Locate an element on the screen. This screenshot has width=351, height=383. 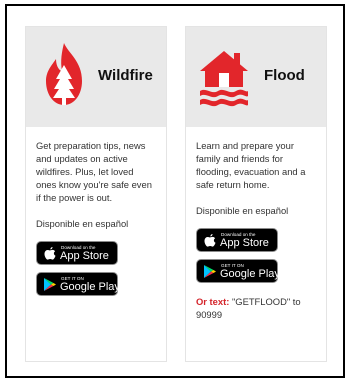
or-text-label: Or text: is located at coordinates (213, 301).